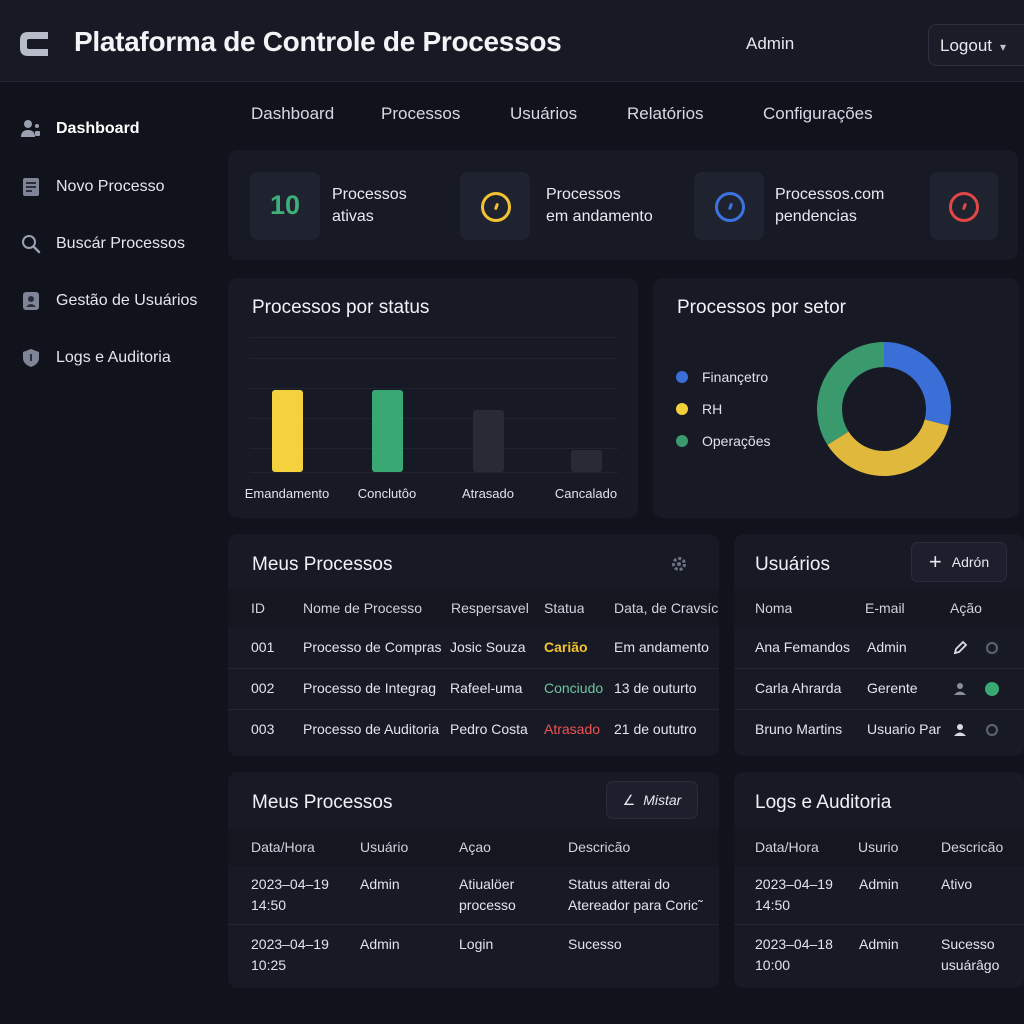 The height and width of the screenshot is (1024, 1024). What do you see at coordinates (564, 608) in the screenshot?
I see `column-header: Statua` at bounding box center [564, 608].